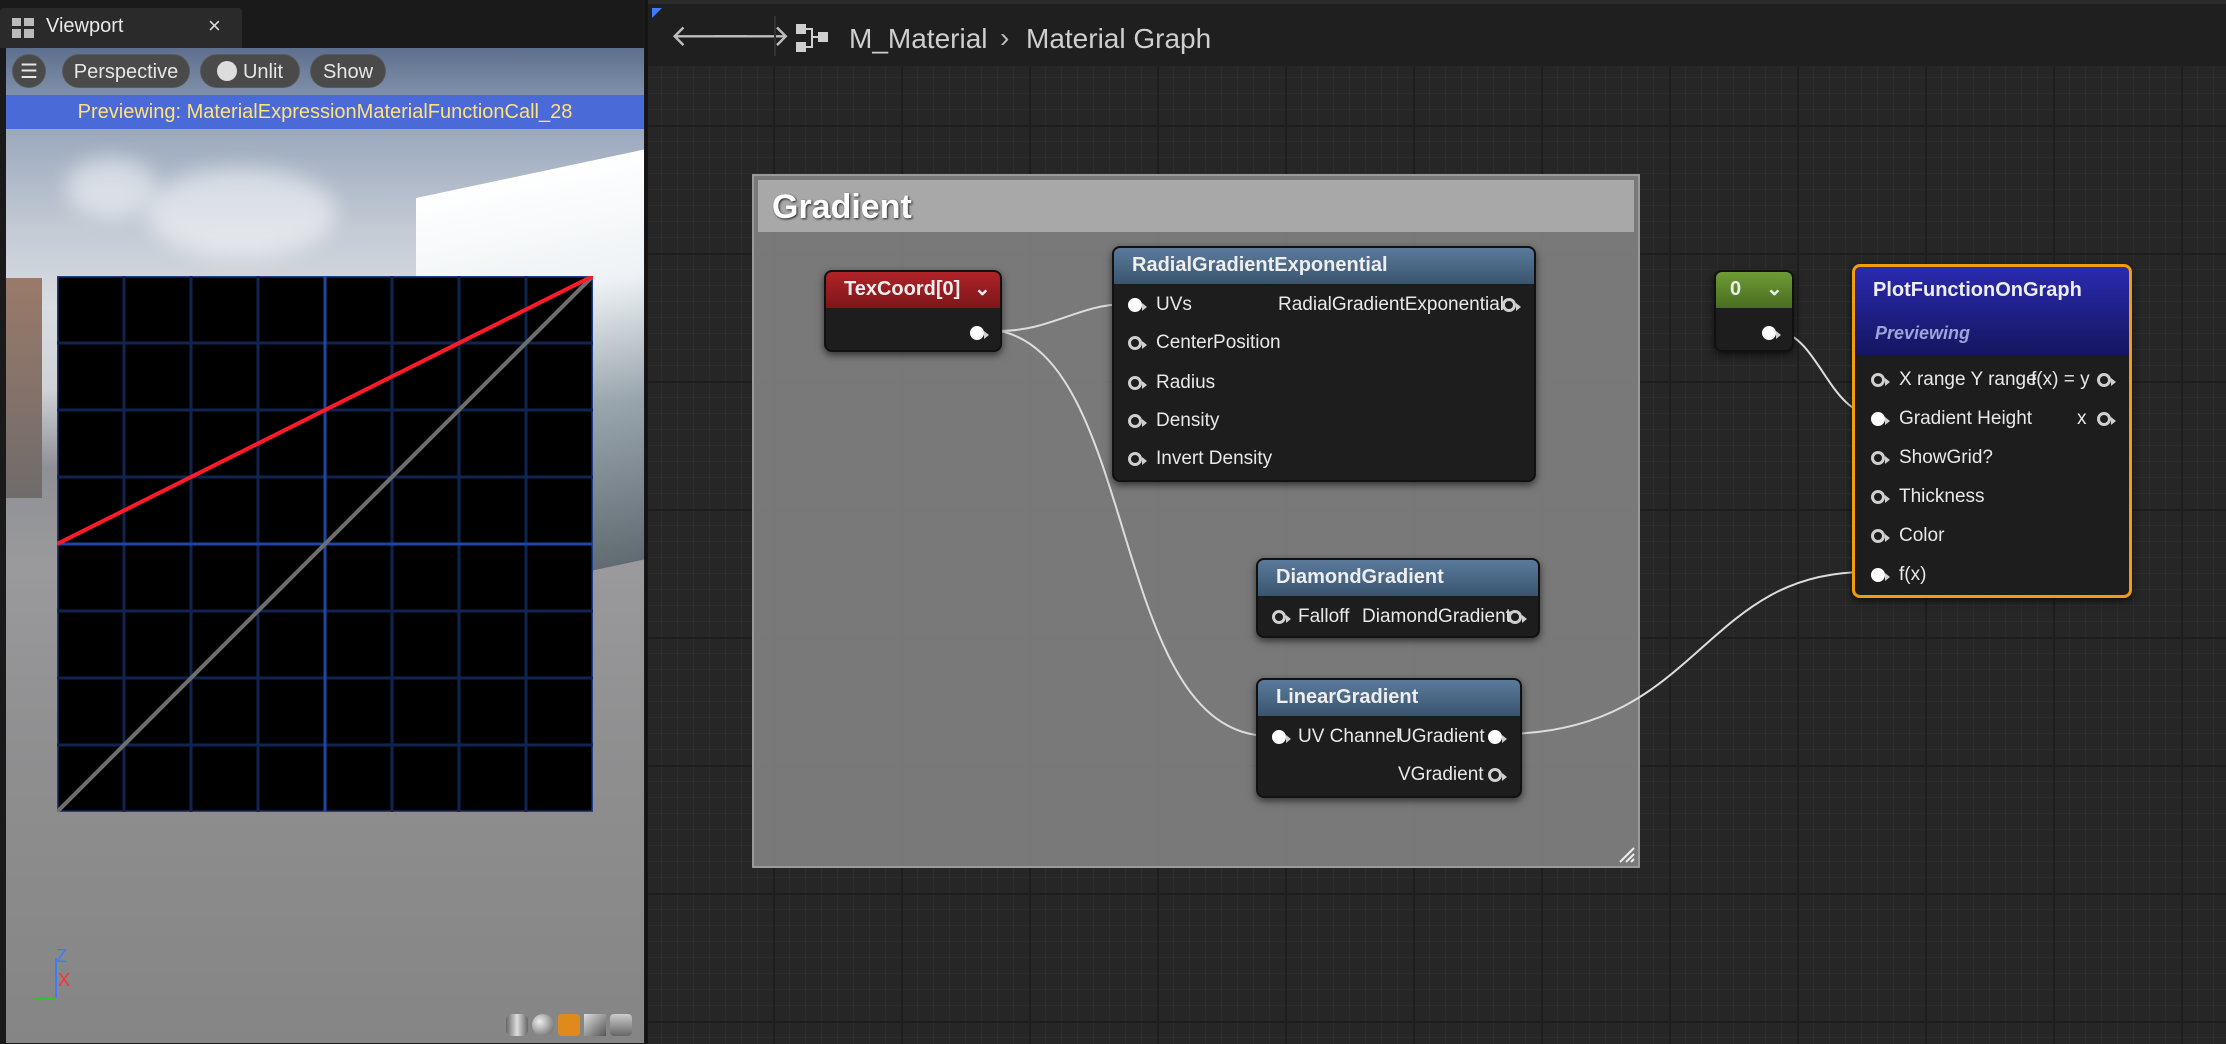 The image size is (2226, 1044). I want to click on constant-node-title: 0, so click(1736, 289).